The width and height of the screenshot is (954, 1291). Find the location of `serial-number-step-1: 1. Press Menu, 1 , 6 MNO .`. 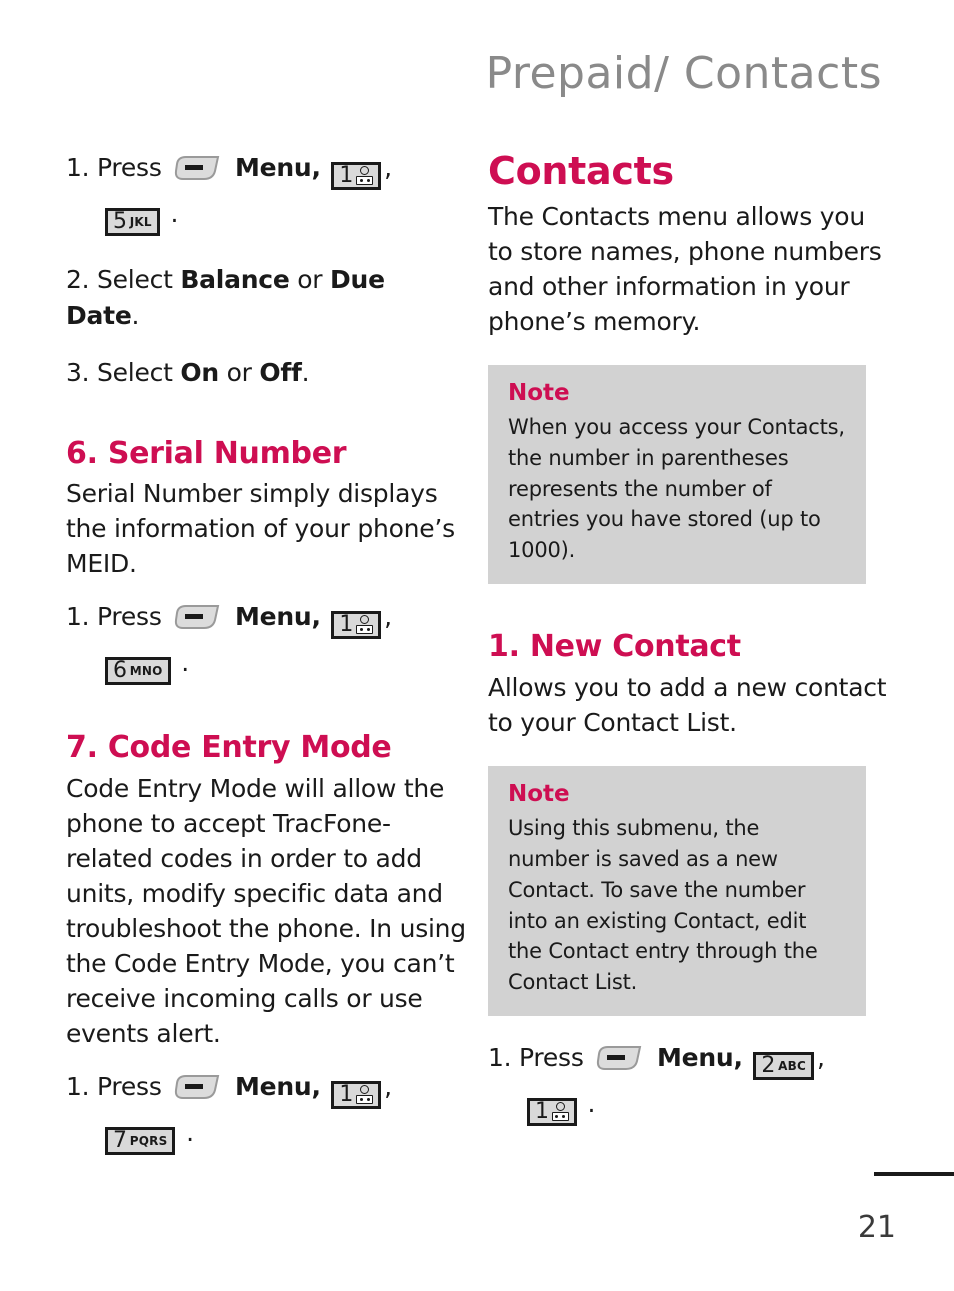

serial-number-step-1: 1. Press Menu, 1 , 6 MNO . is located at coordinates (266, 642).